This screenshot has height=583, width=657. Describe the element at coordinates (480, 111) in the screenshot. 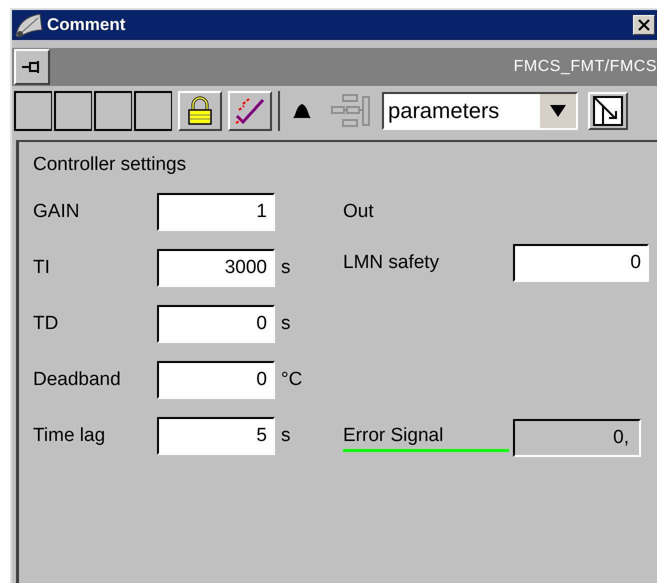

I see `view-dropdown: parameters` at that location.